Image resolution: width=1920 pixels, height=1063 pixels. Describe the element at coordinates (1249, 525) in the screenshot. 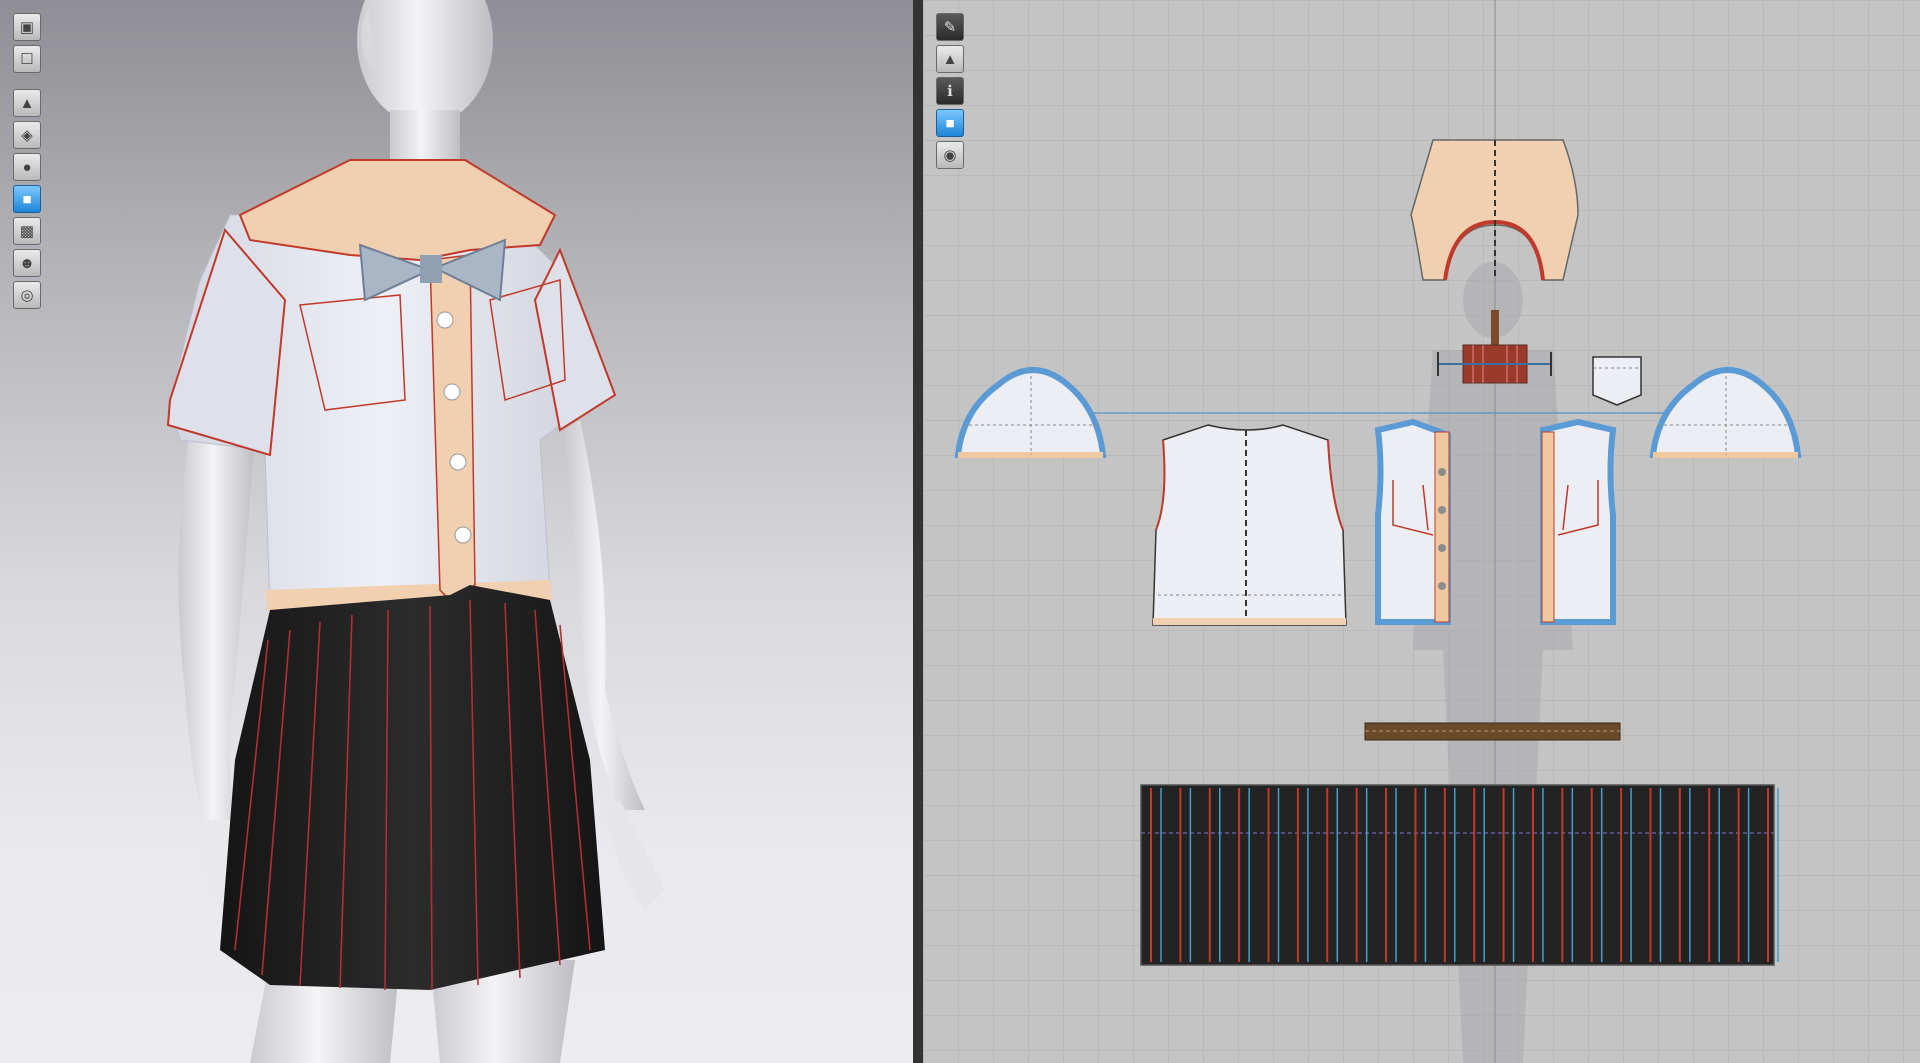

I see `pattern-back-bodice` at that location.